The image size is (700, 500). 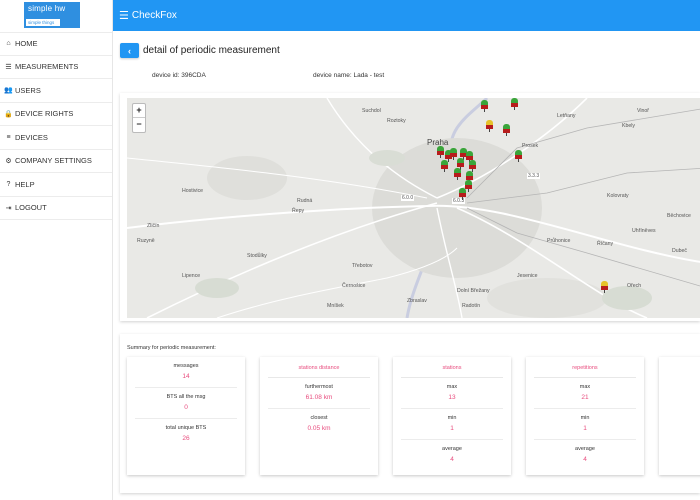 I want to click on sidebar-item-measurements: ☰ MEASUREMENTS, so click(x=56, y=67).